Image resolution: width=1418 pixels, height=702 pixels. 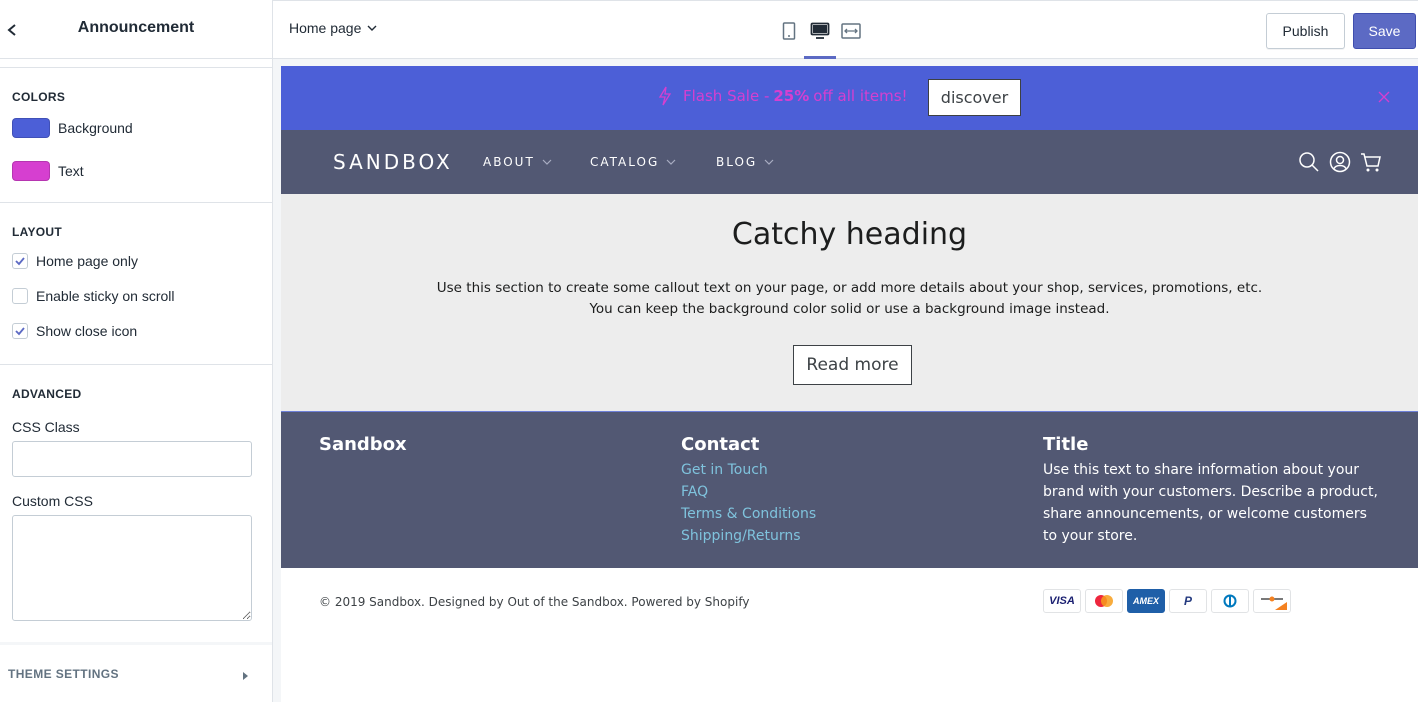 I want to click on sticky-on-scroll-option: Enable sticky on scroll, so click(x=136, y=295).